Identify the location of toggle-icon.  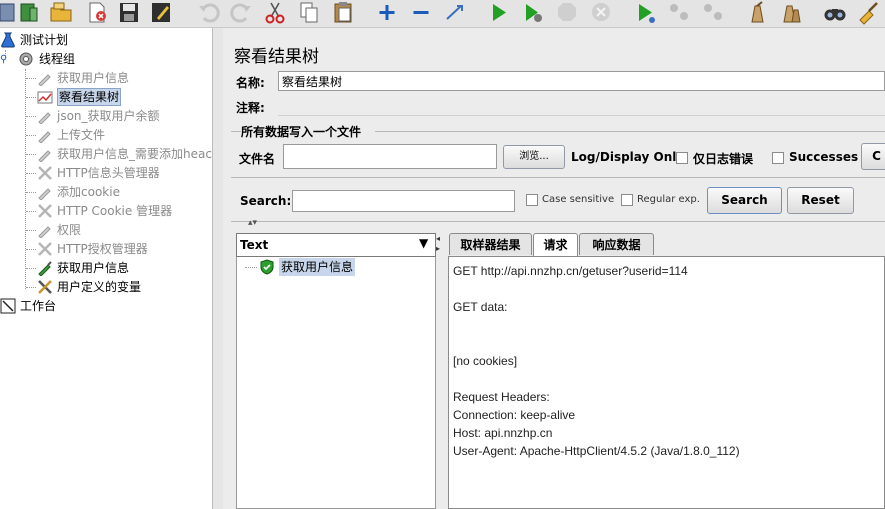
(455, 12).